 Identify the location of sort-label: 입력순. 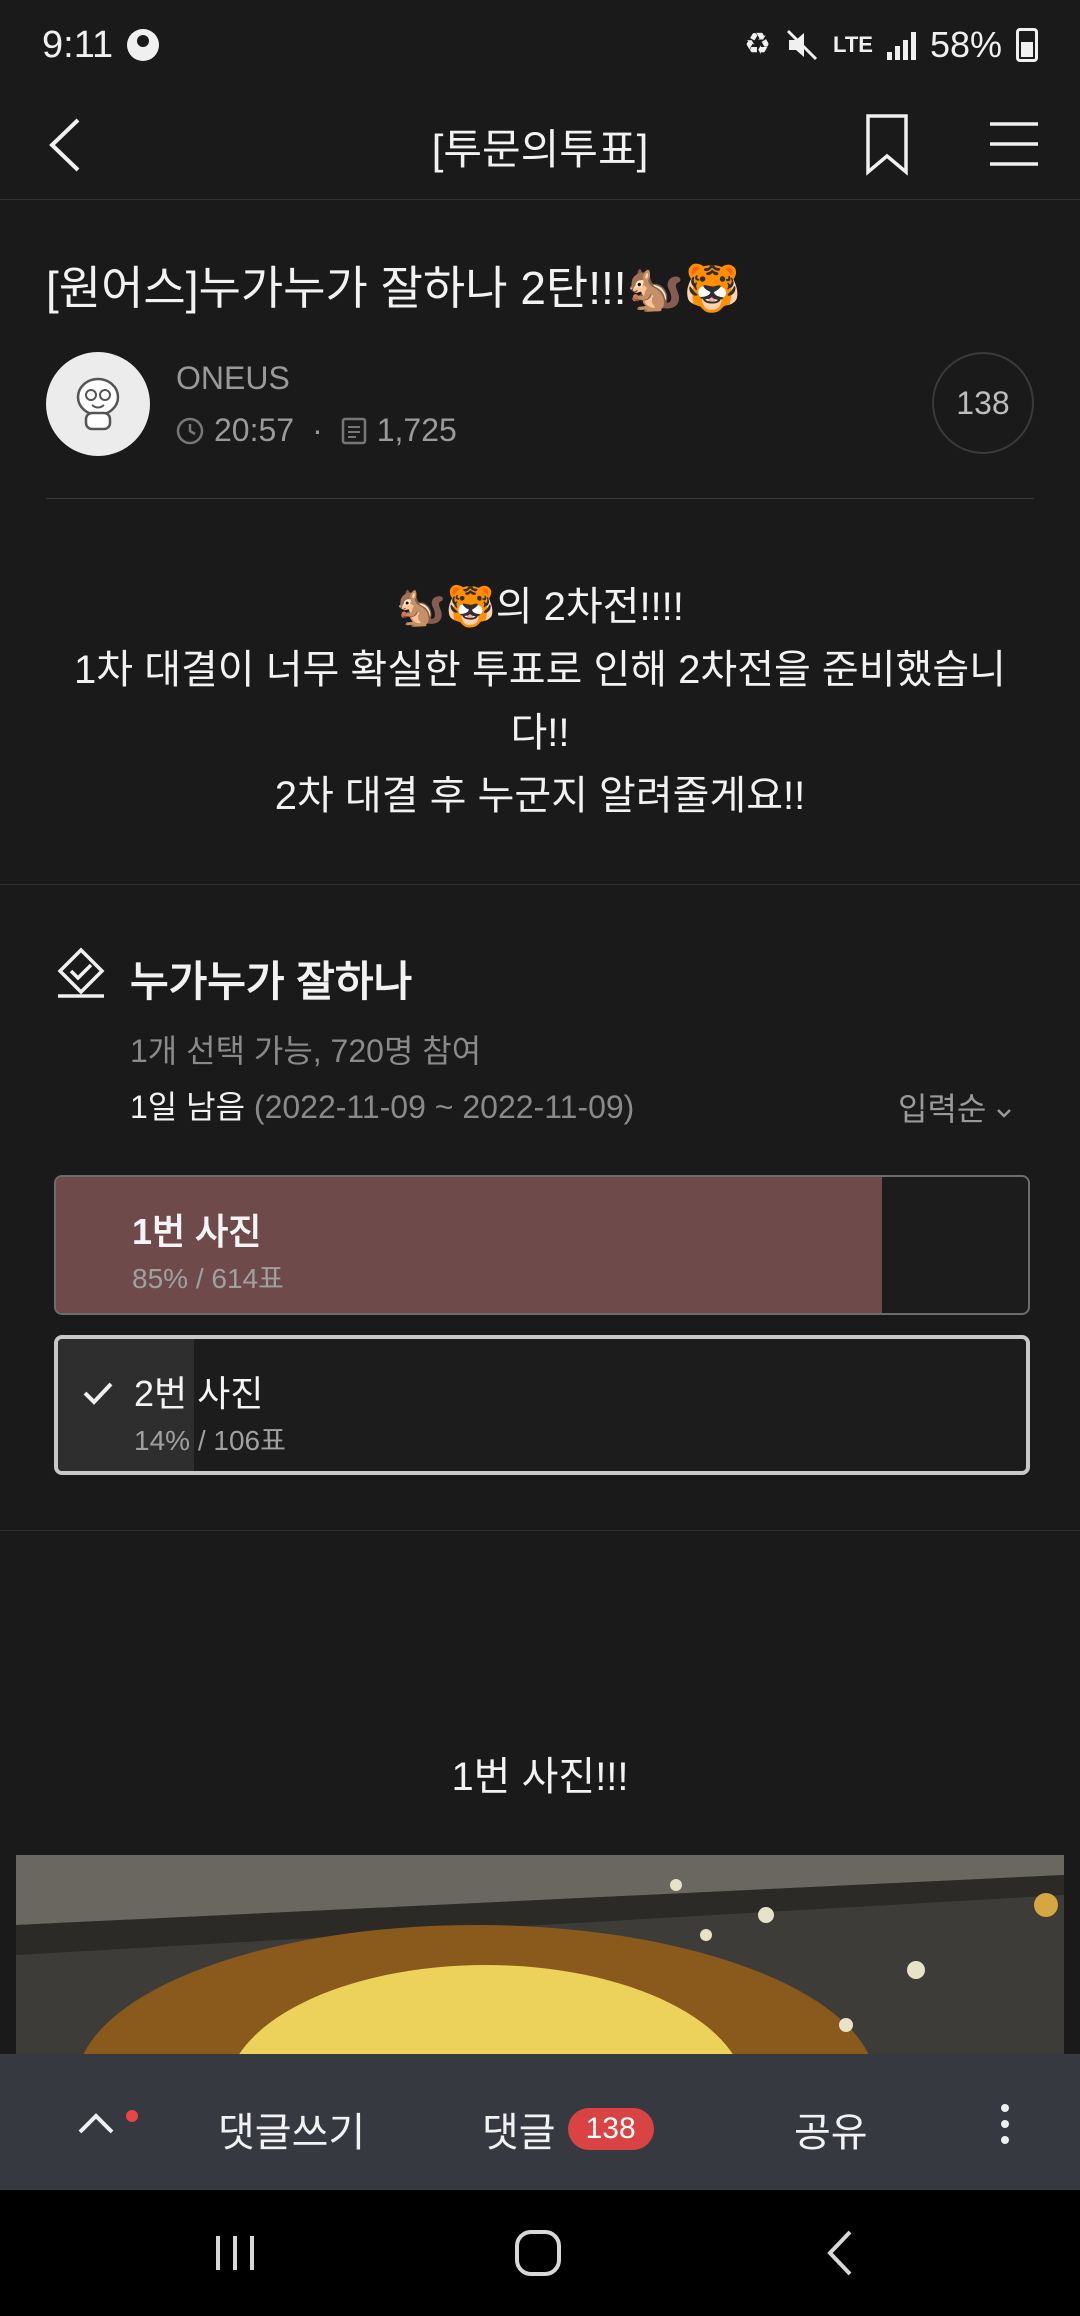
(942, 1109).